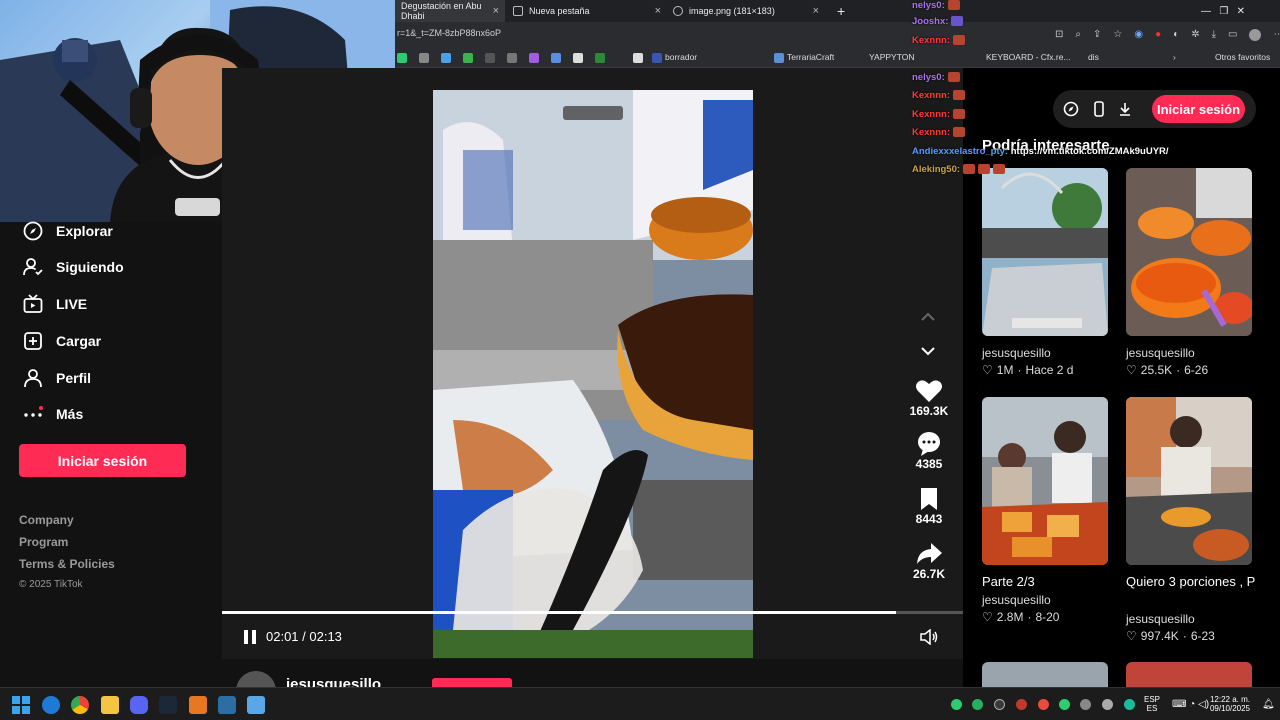 The width and height of the screenshot is (1280, 720). What do you see at coordinates (1158, 35) in the screenshot?
I see `extension-icon: ●` at bounding box center [1158, 35].